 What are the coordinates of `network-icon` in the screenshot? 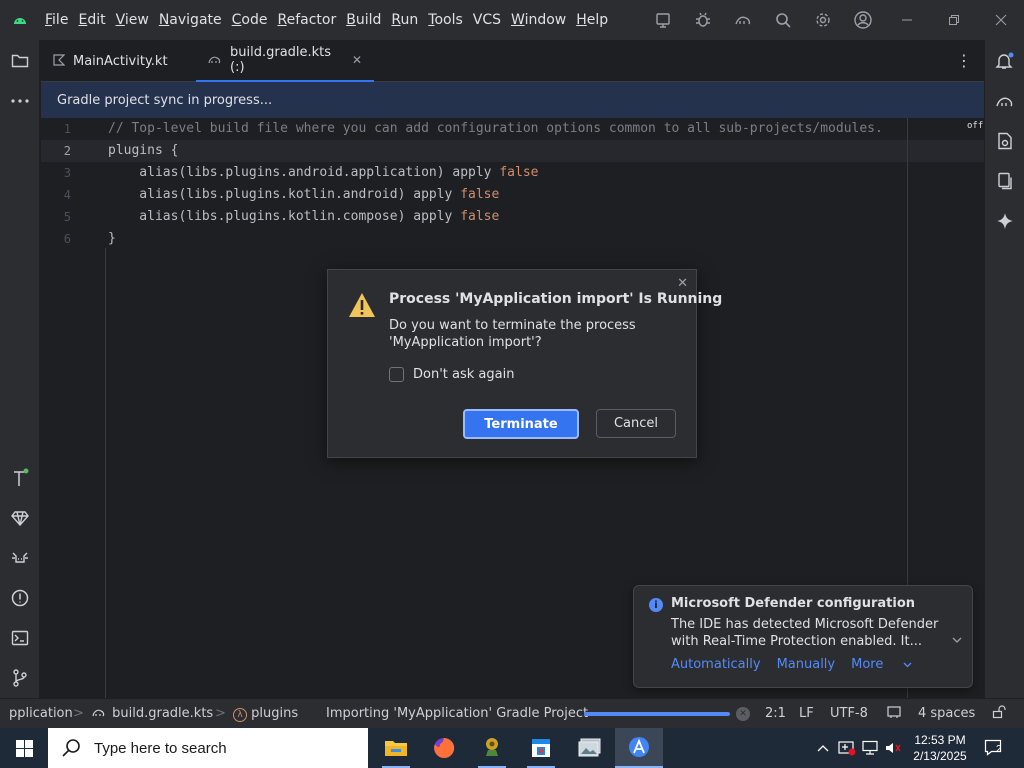 It's located at (871, 748).